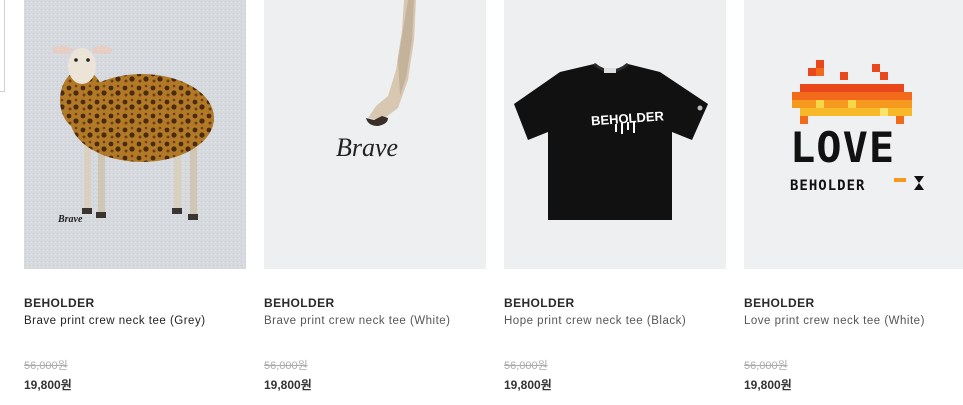  I want to click on left-edge-divider, so click(2, 46).